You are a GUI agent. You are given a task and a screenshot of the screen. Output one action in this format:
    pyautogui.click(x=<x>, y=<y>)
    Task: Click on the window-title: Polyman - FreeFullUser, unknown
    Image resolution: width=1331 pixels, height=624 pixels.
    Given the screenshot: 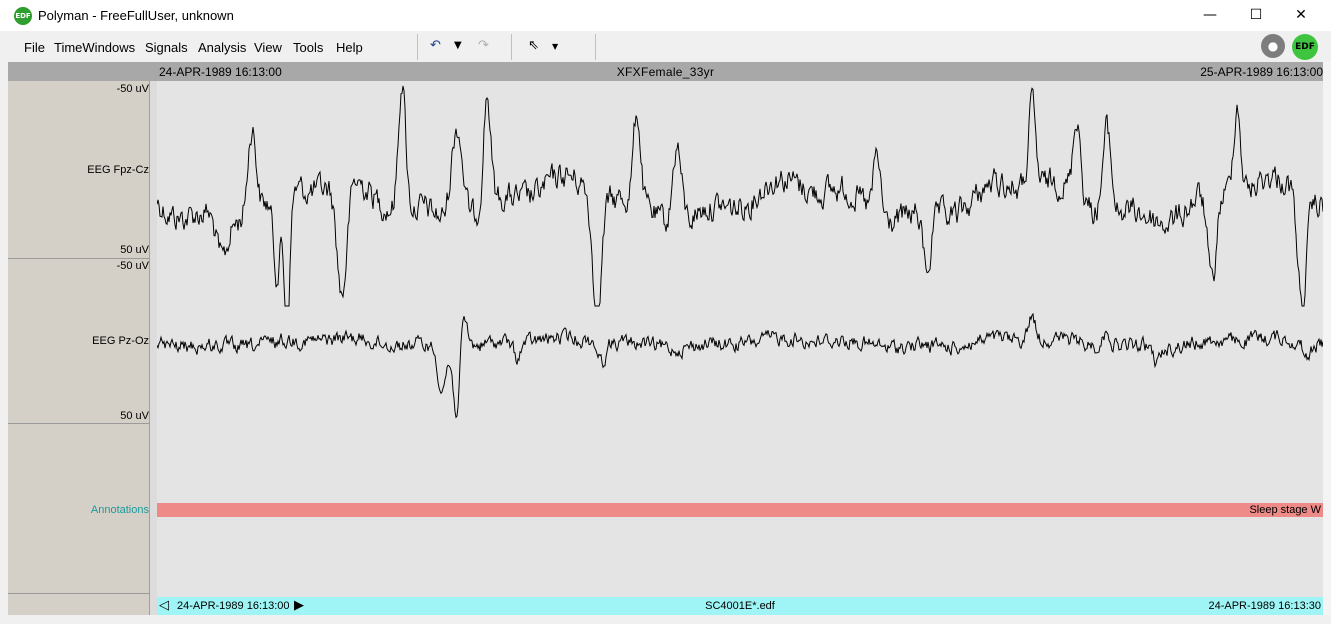 What is the action you would take?
    pyautogui.click(x=136, y=15)
    